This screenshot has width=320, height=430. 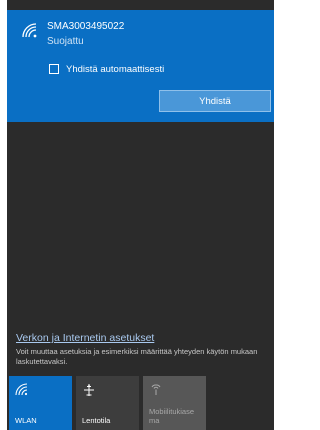 I want to click on auto-connect-checkbox, so click(x=54, y=69).